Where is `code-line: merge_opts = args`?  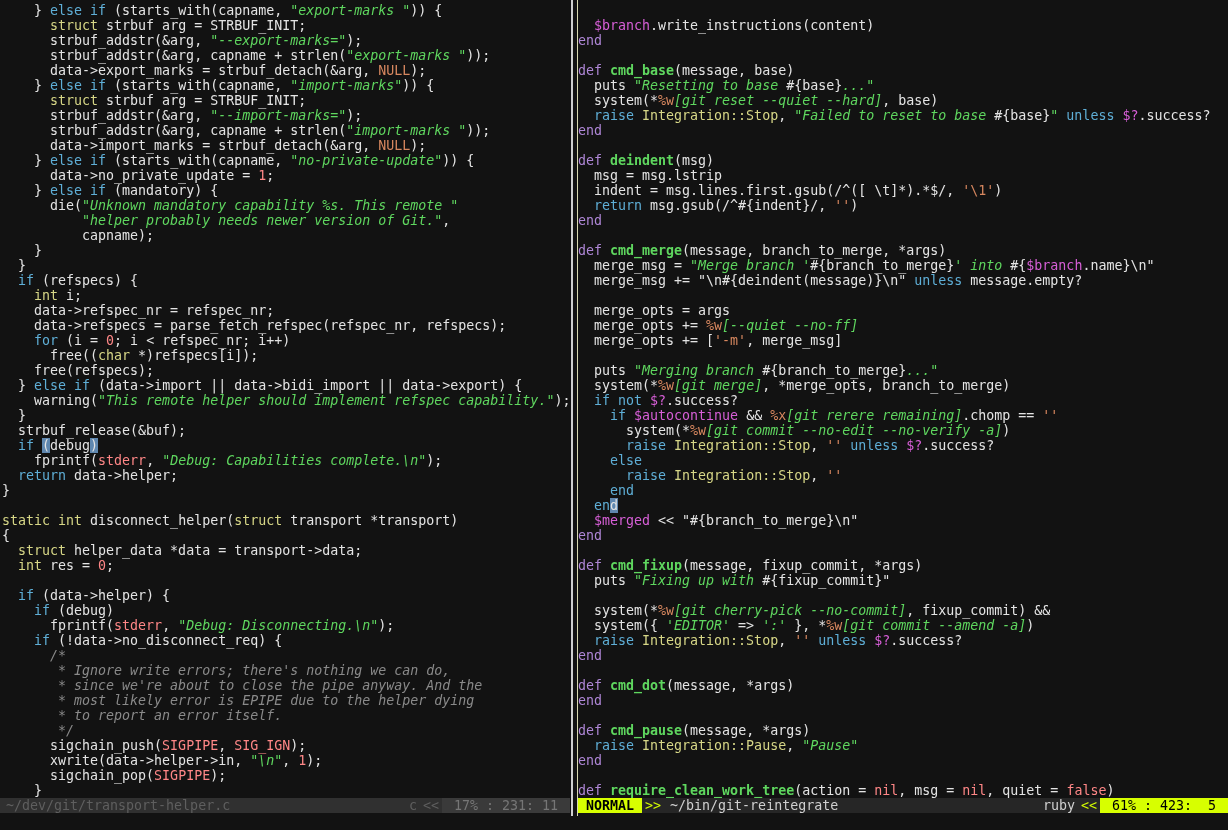
code-line: merge_opts = args is located at coordinates (662, 310).